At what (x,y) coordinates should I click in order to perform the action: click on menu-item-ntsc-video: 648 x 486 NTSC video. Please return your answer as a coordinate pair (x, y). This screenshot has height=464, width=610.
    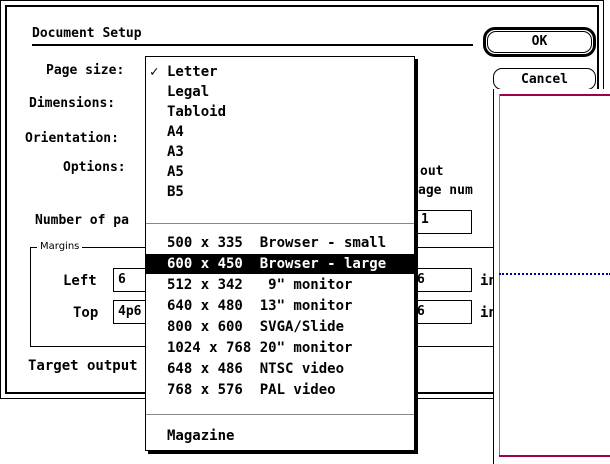
    Looking at the image, I should click on (280, 369).